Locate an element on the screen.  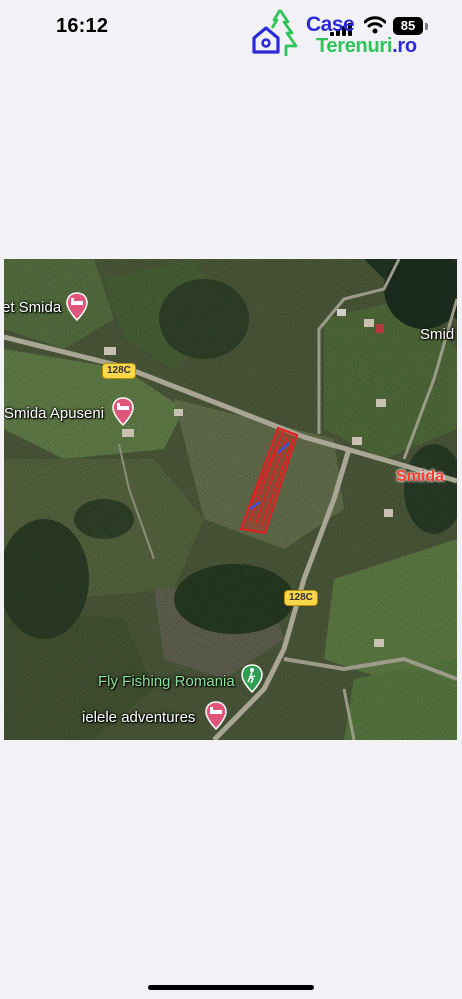
place-label-ielele: ielele adventures is located at coordinates (138, 717).